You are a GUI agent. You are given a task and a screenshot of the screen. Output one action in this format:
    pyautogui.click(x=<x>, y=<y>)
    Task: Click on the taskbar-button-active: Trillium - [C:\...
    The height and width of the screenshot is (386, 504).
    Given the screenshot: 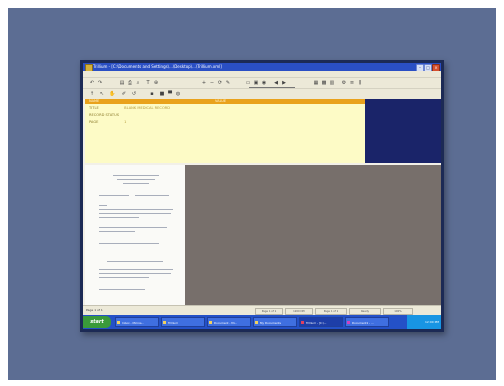 What is the action you would take?
    pyautogui.click(x=321, y=322)
    